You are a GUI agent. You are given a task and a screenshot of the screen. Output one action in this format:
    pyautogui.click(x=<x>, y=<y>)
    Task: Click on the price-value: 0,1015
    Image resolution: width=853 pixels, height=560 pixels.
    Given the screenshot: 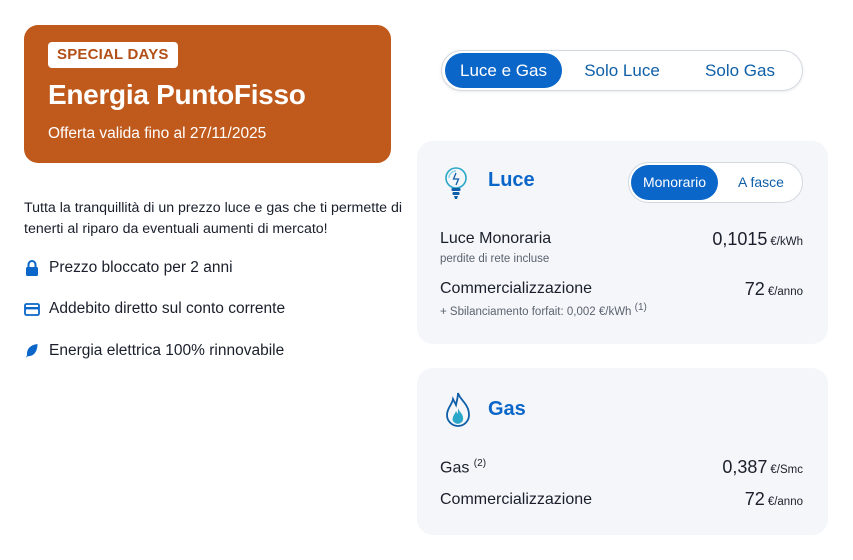 What is the action you would take?
    pyautogui.click(x=740, y=239)
    